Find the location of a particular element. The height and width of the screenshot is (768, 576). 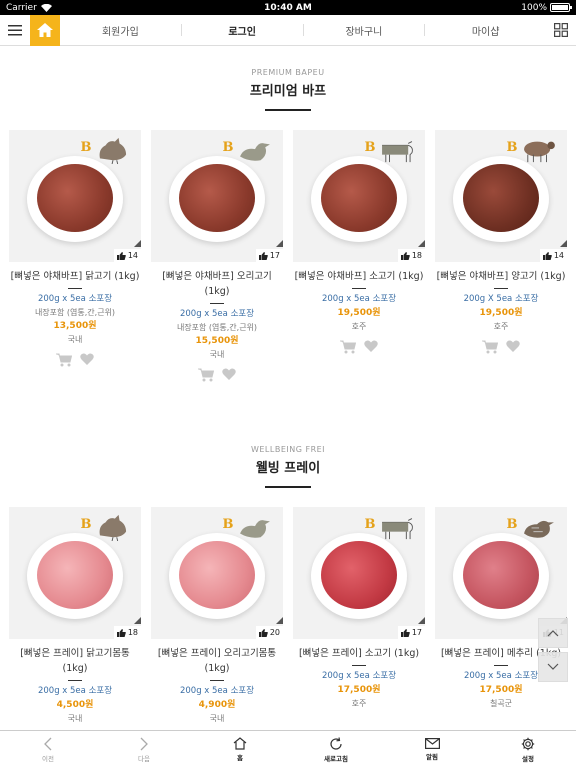

like-count-badge: 20 is located at coordinates (269, 632).